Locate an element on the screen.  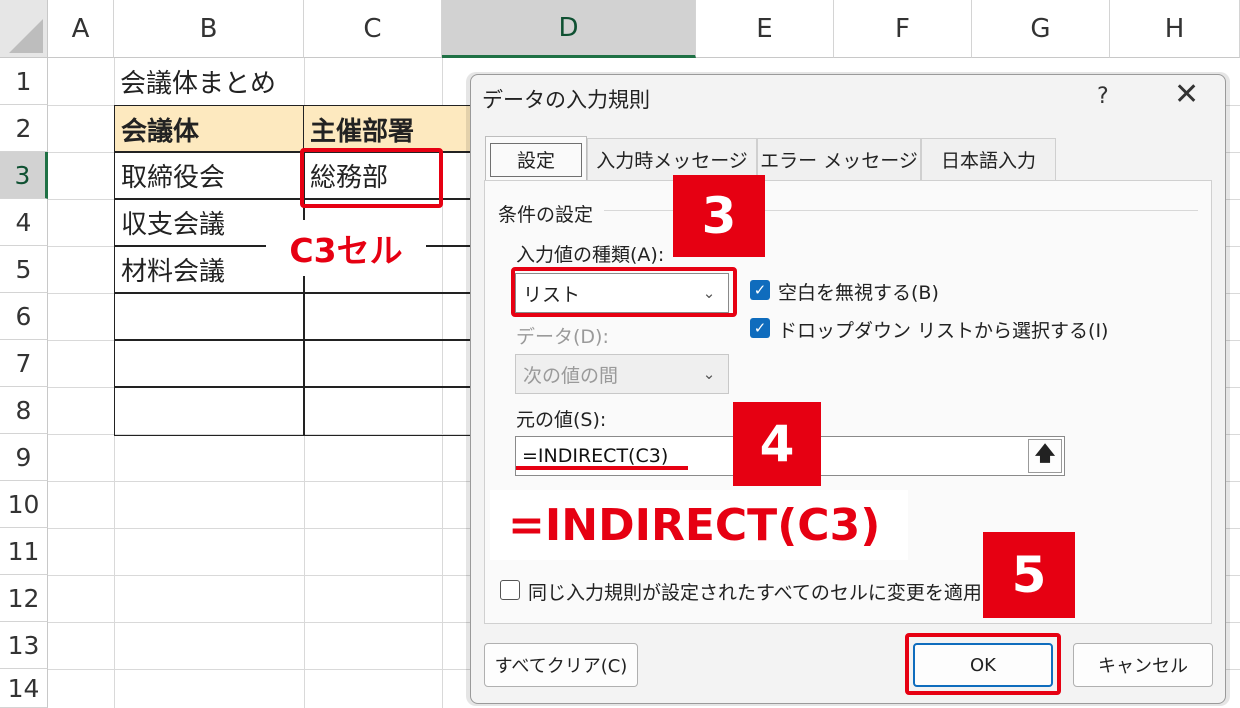
row-header-6: 6 is located at coordinates (24, 316).